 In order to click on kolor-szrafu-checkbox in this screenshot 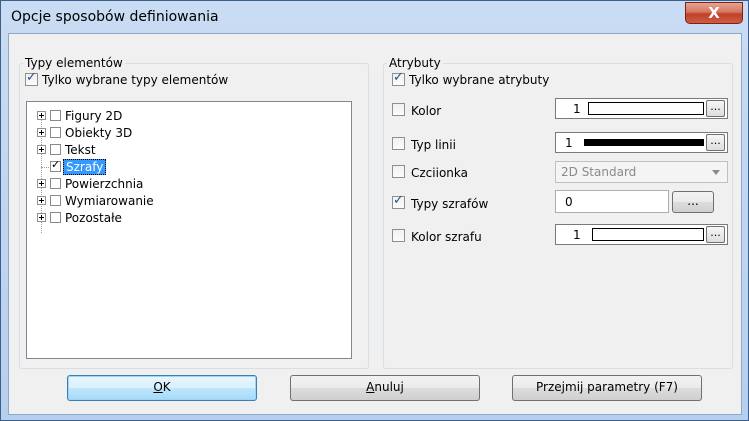, I will do `click(398, 235)`.